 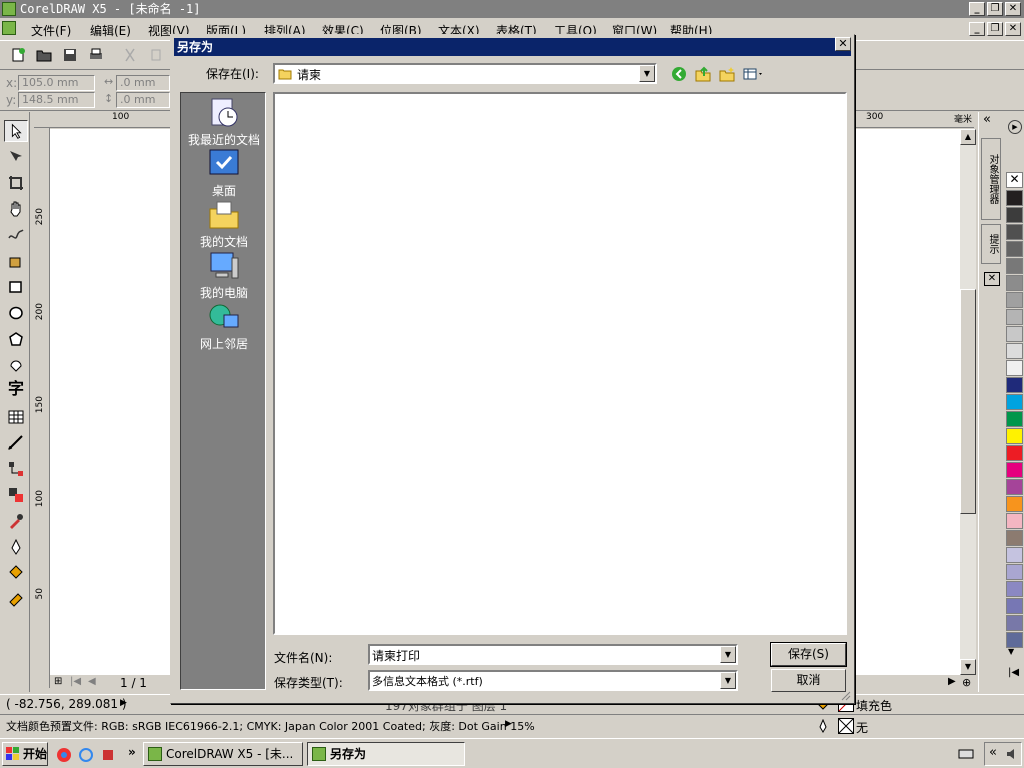 I want to click on profile-arrow-icon: ▶, so click(x=508, y=724).